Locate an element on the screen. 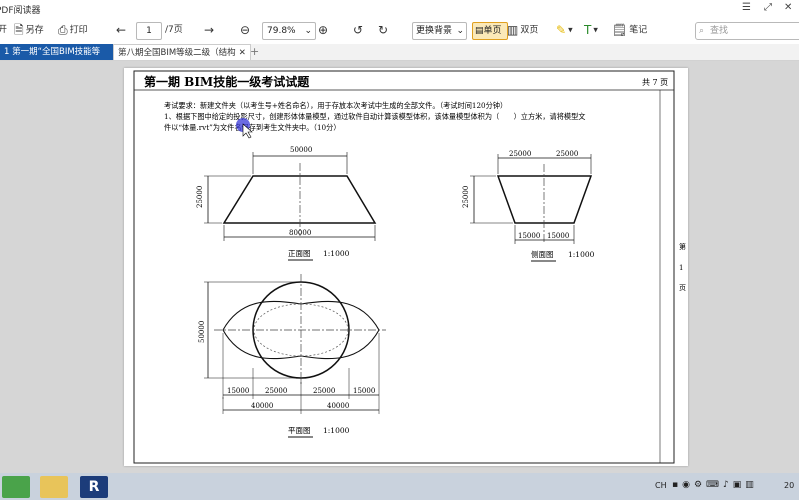 Image resolution: width=799 pixels, height=500 pixels. print-label: 打印 is located at coordinates (78, 30).